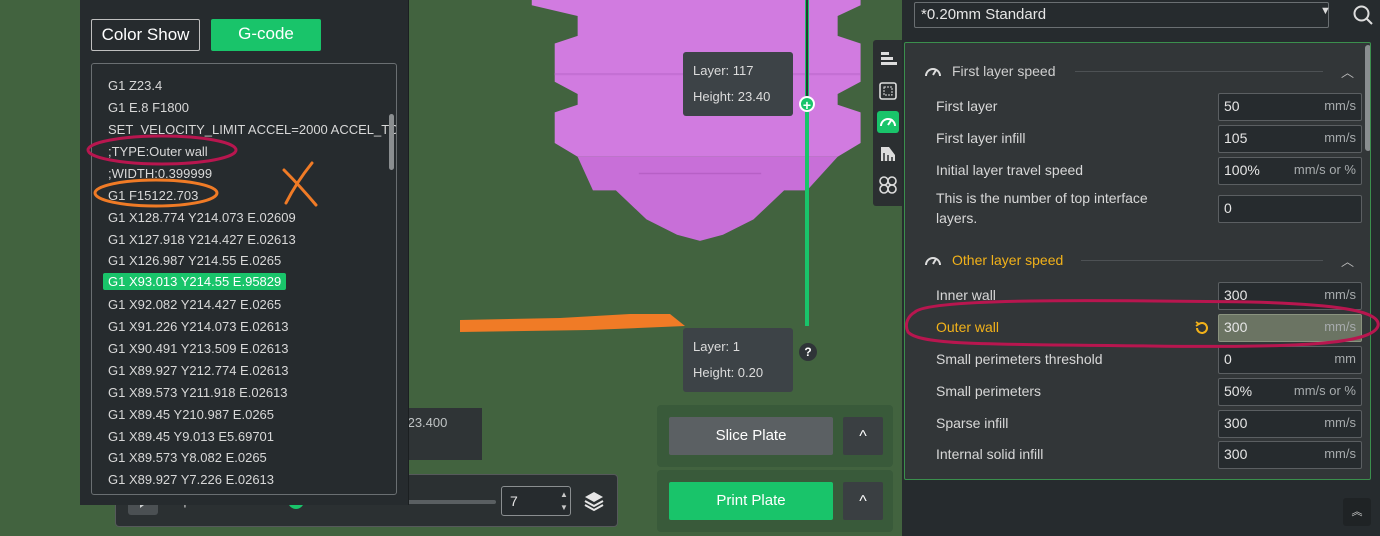 This screenshot has height=536, width=1380. I want to click on spin-up-icon: ▲, so click(564, 494).